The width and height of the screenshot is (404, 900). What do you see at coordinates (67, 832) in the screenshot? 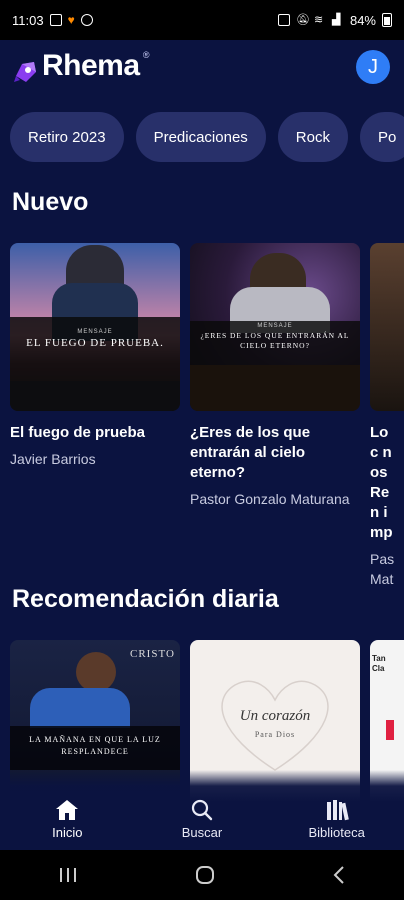
I see `nav-label: Inicio` at bounding box center [67, 832].